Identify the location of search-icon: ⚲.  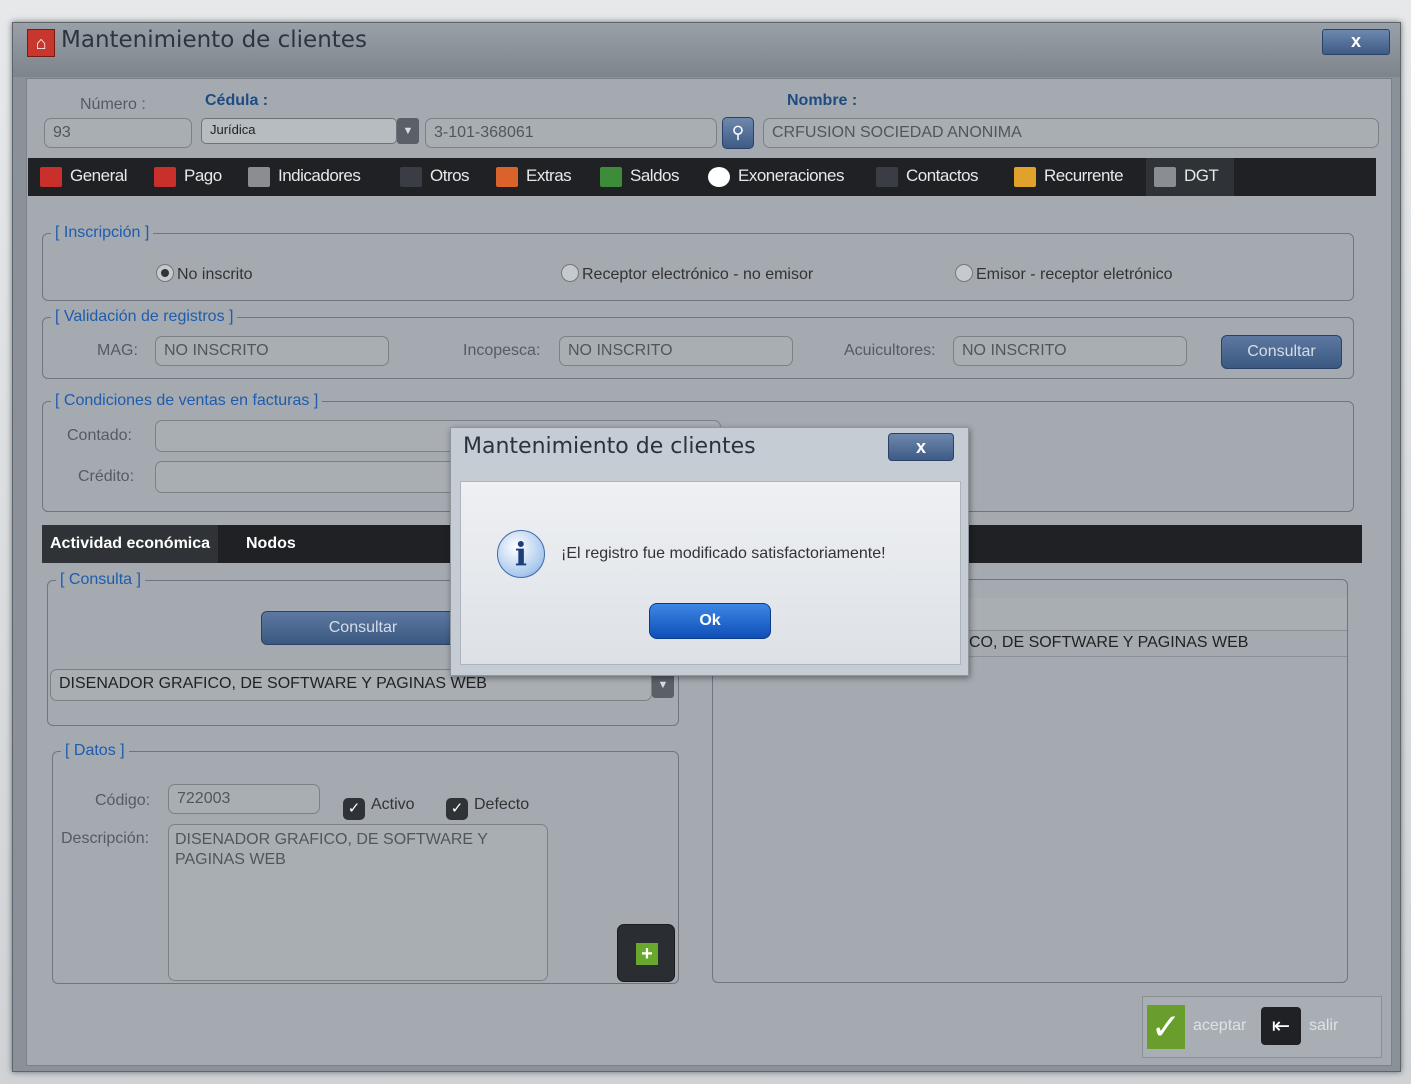
(738, 132).